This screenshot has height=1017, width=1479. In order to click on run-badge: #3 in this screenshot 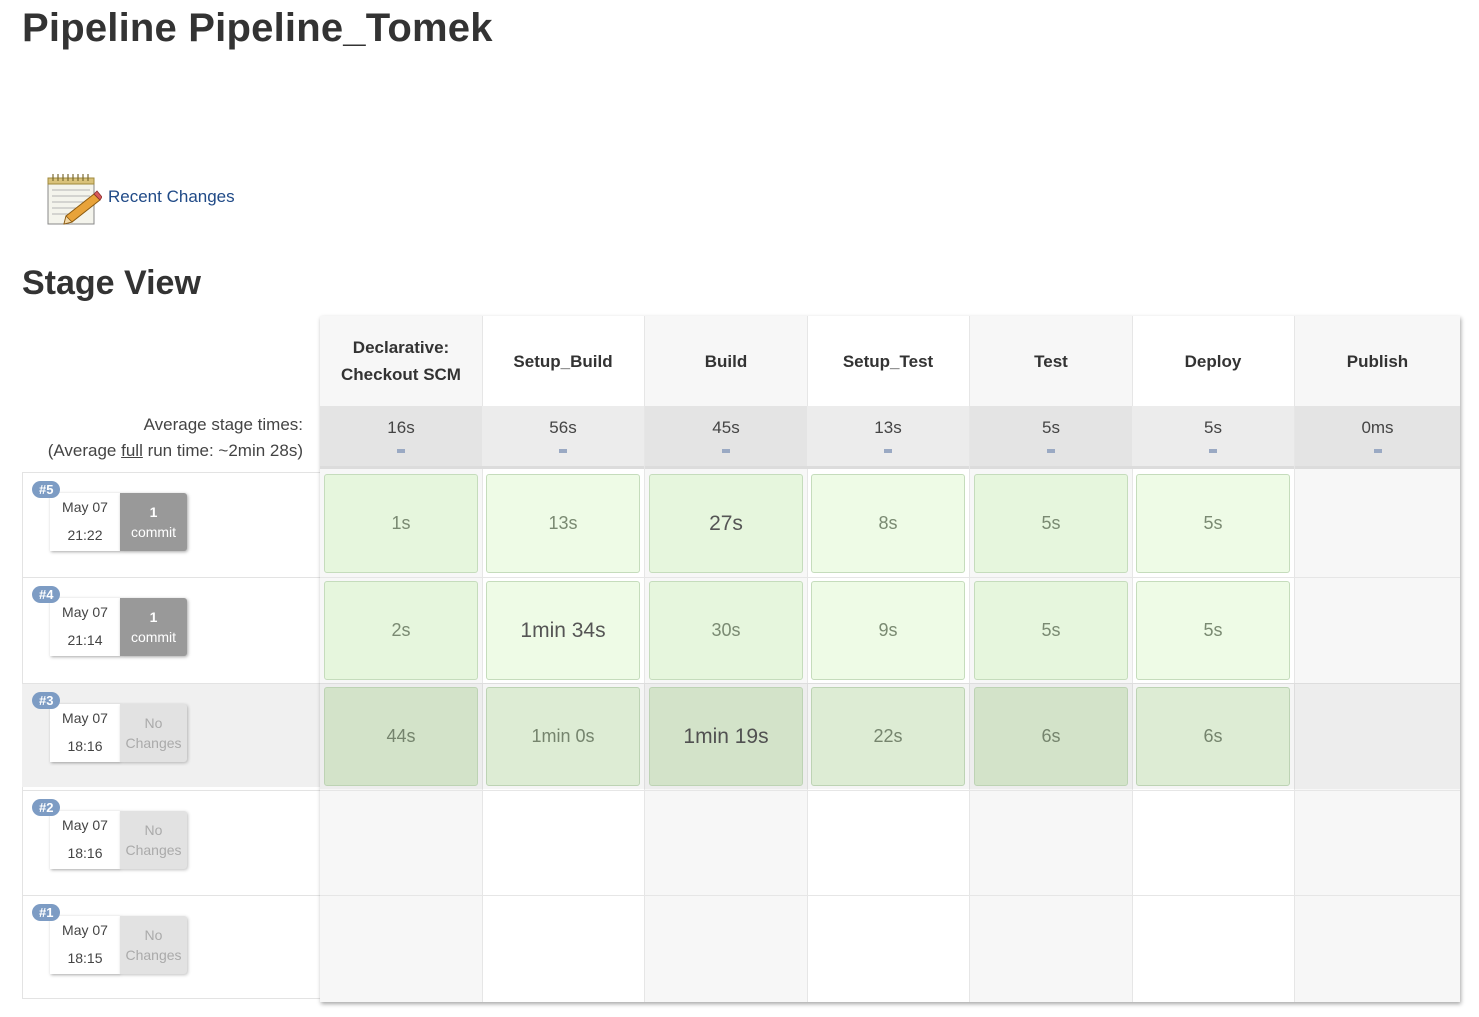, I will do `click(46, 700)`.